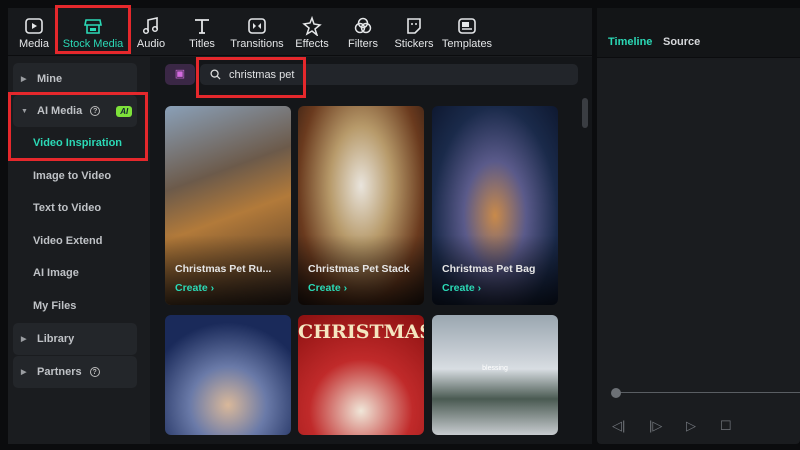 Image resolution: width=800 pixels, height=450 pixels. What do you see at coordinates (75, 79) in the screenshot?
I see `sidebar-item-mine: ▶ Mine` at bounding box center [75, 79].